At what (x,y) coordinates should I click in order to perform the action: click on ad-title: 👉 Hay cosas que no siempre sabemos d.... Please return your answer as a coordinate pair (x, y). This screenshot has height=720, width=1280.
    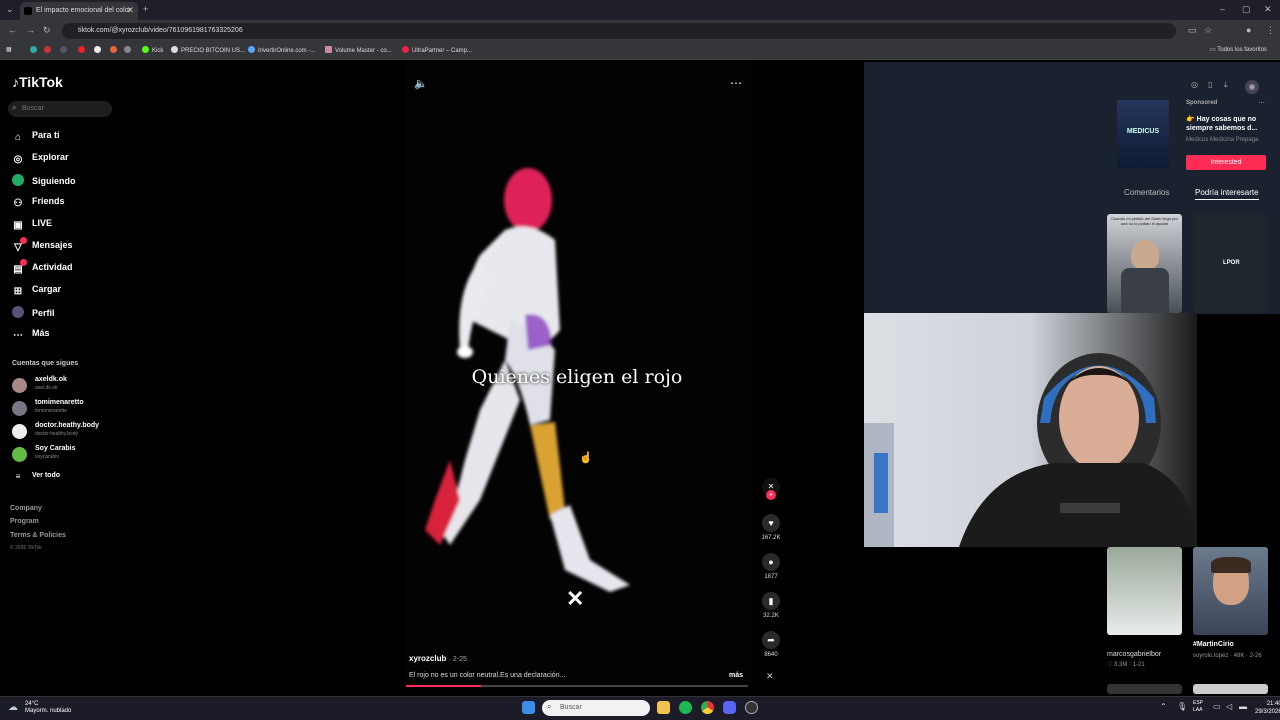
    Looking at the image, I should click on (1226, 124).